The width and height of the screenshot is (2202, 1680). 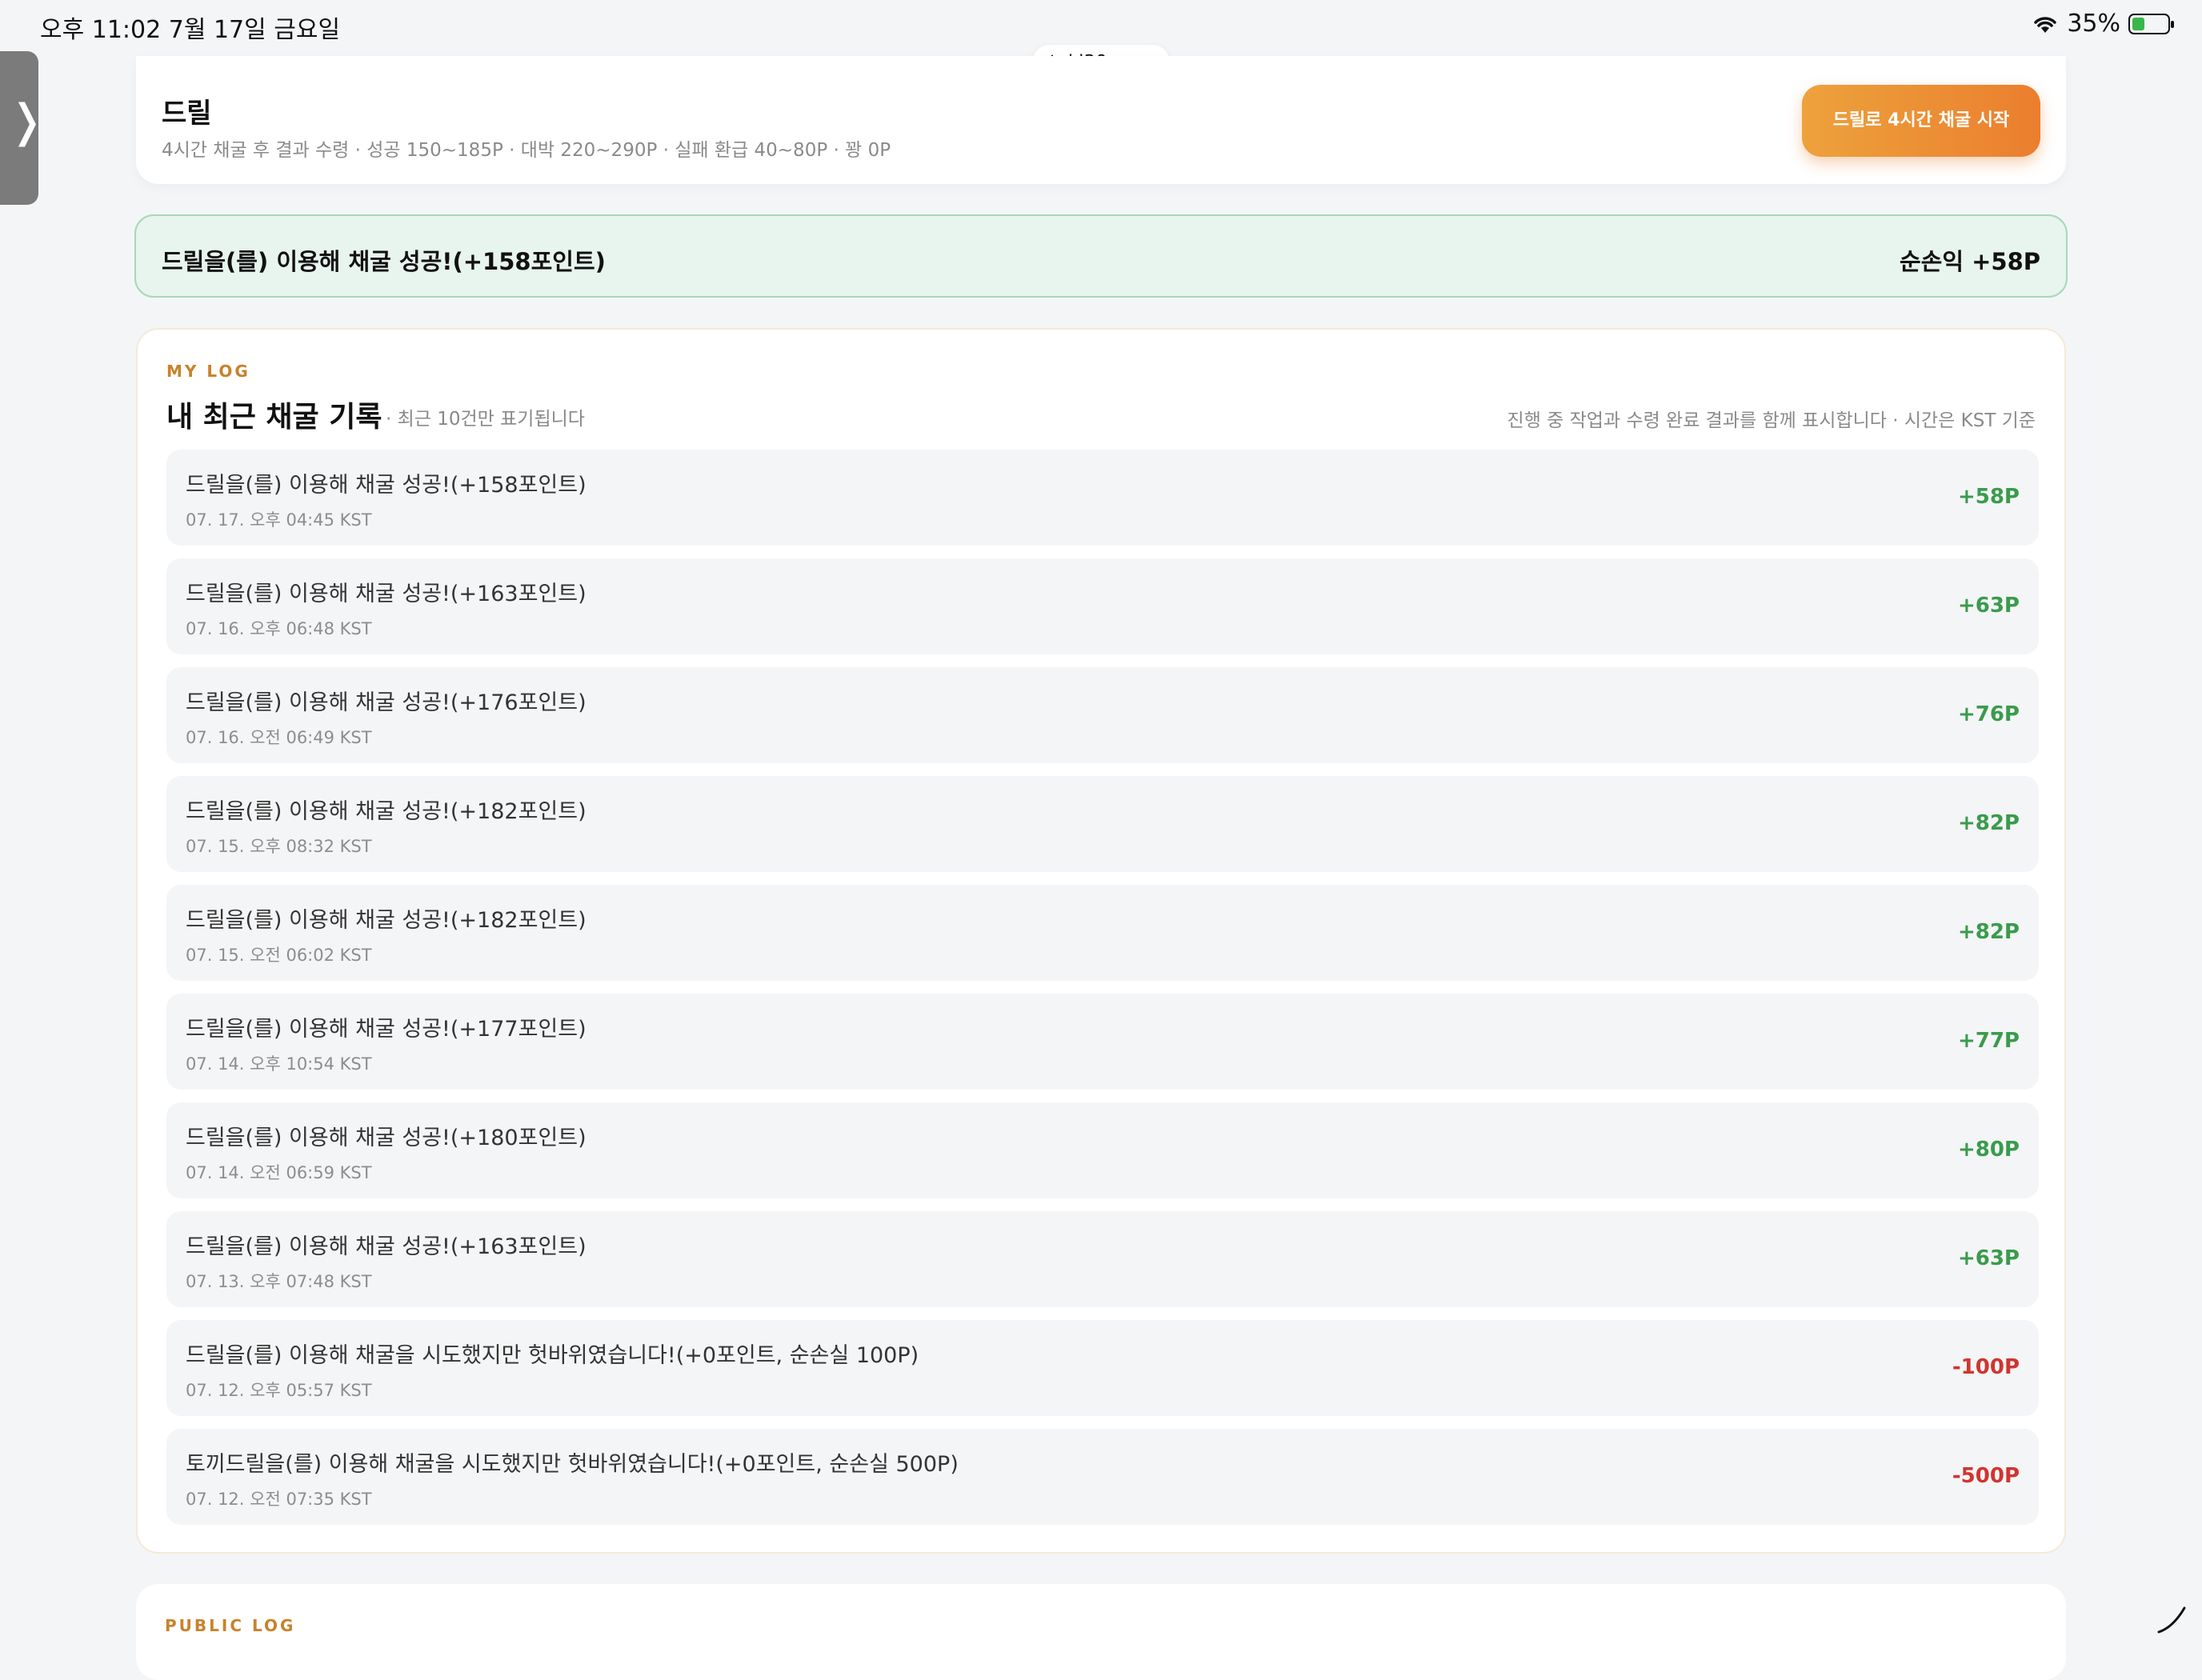 What do you see at coordinates (27, 121) in the screenshot?
I see `chevron-right-icon: ❭` at bounding box center [27, 121].